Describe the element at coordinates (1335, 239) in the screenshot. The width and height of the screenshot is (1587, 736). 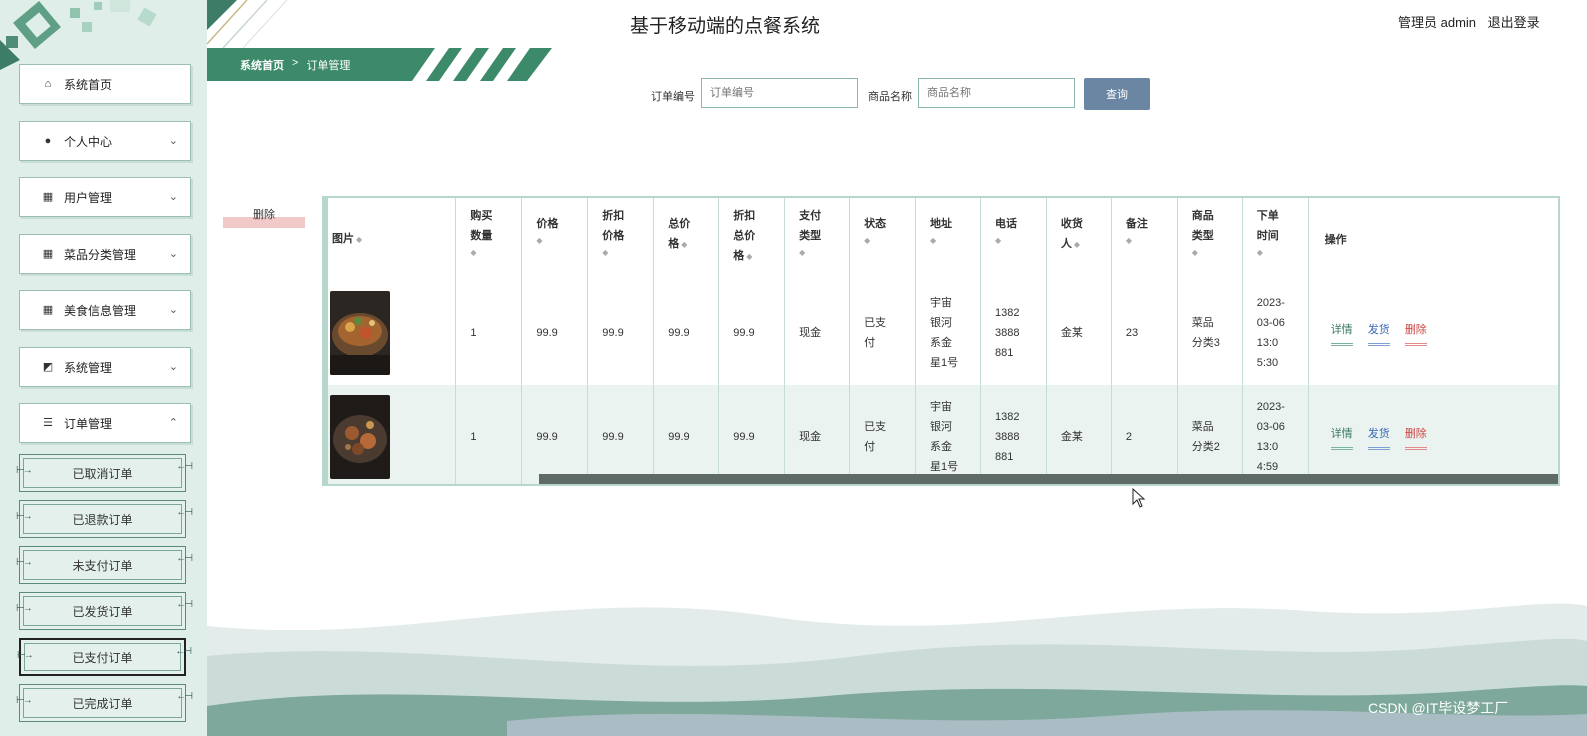
I see `col-header-actions: 操作` at that location.